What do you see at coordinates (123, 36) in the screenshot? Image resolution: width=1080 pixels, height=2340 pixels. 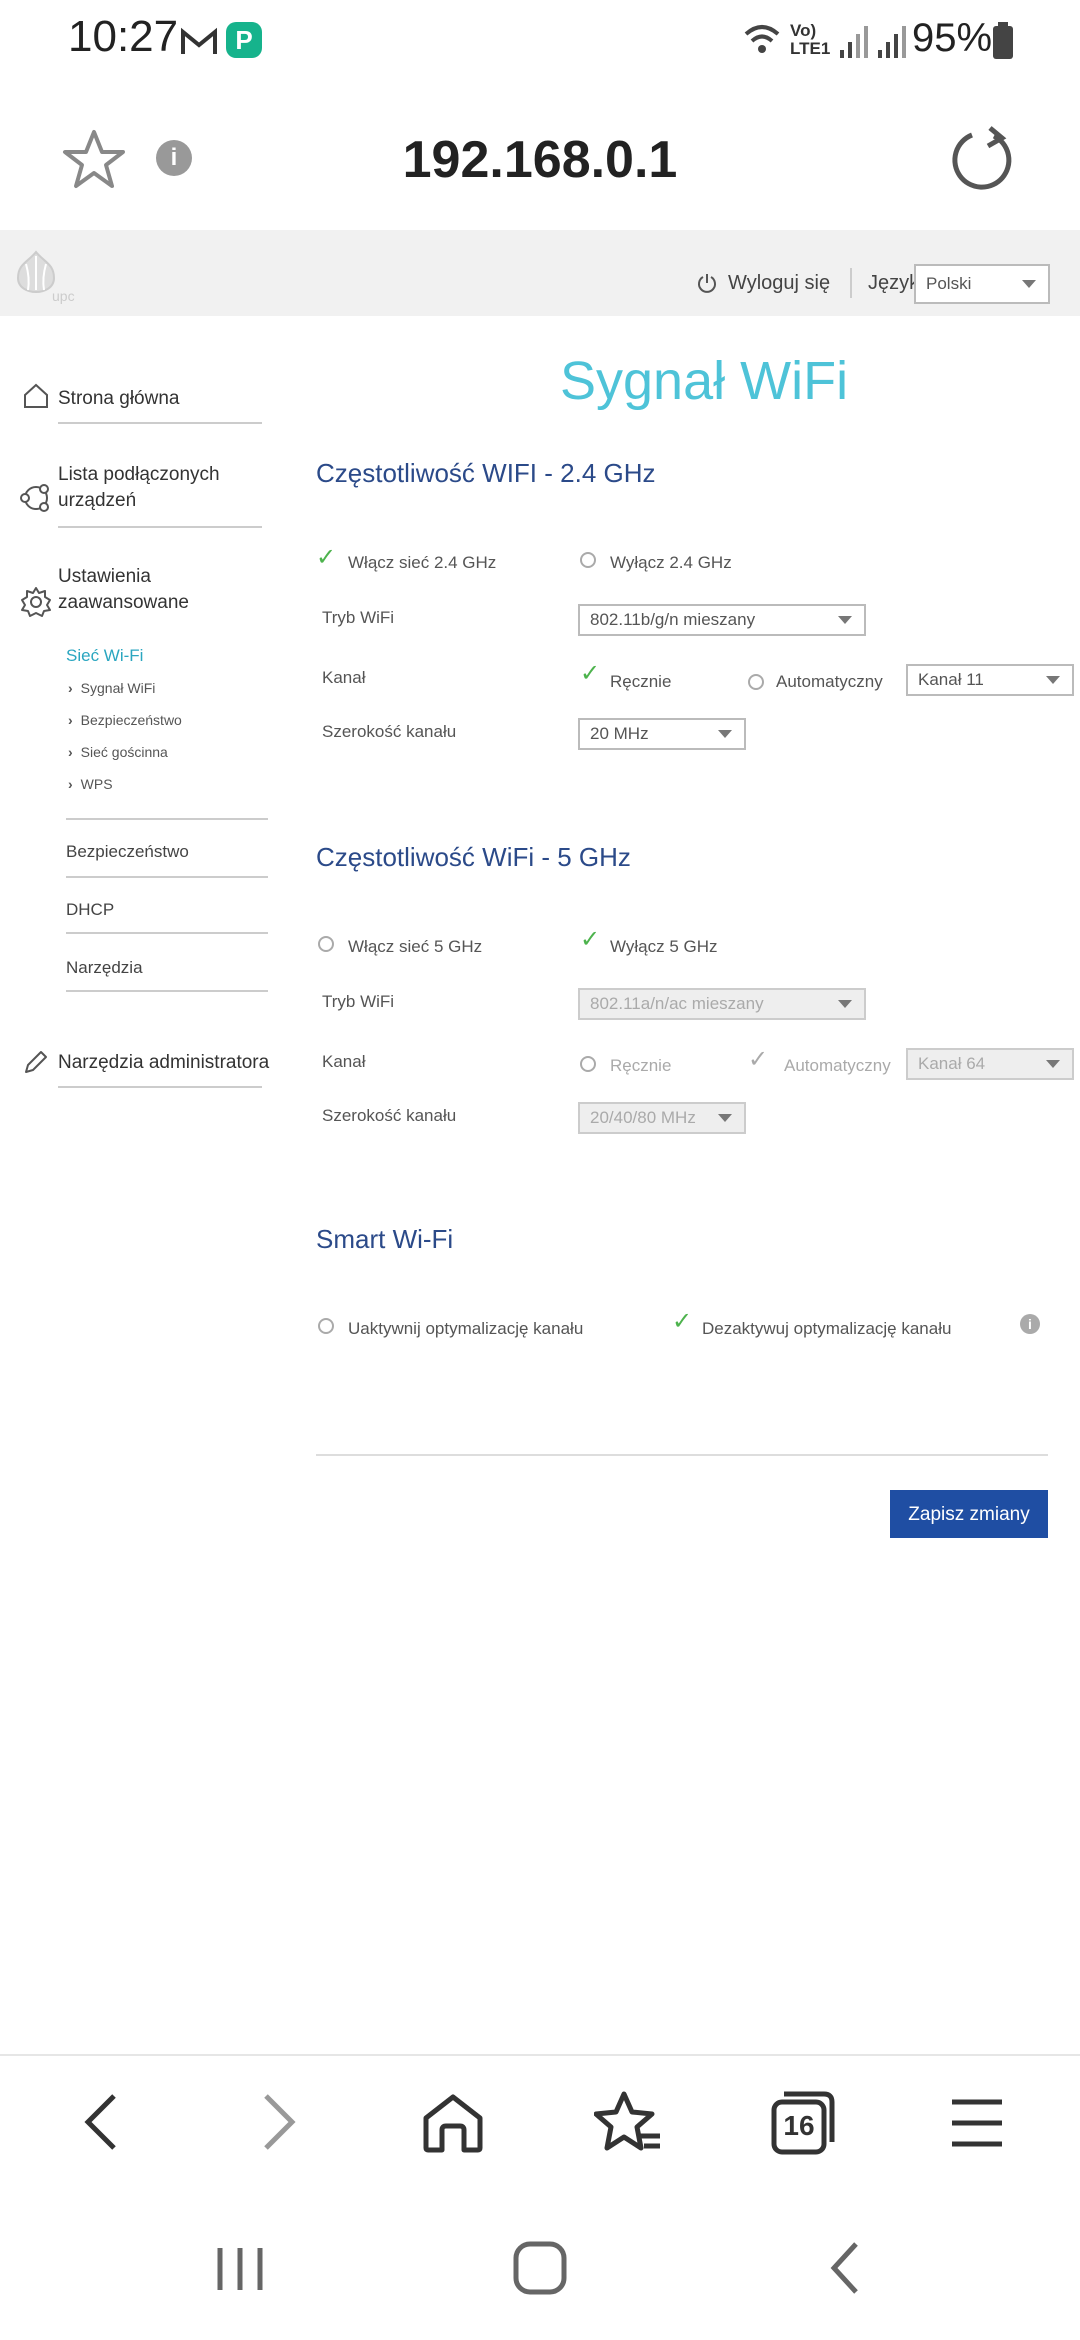 I see `status-time: 10:27` at bounding box center [123, 36].